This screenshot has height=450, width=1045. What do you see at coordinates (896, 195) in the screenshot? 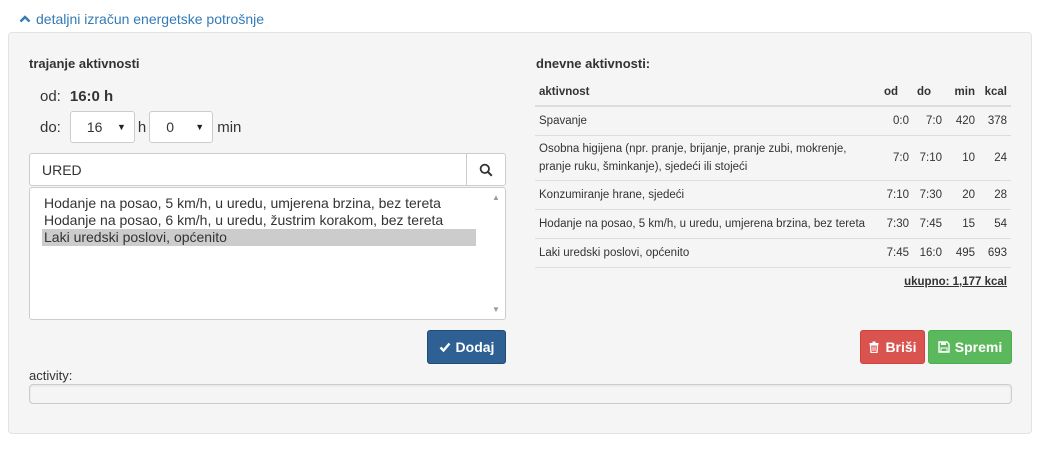
I see `from-cell: 7:10` at bounding box center [896, 195].